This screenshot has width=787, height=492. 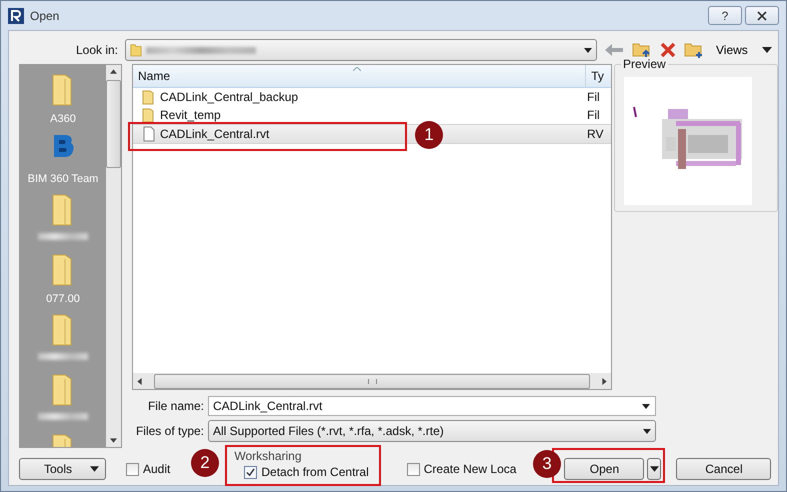 I want to click on file-type-dropdown: All Supported Files (*.rvt, *.rfa, *.adsk, *.rte), so click(x=432, y=431).